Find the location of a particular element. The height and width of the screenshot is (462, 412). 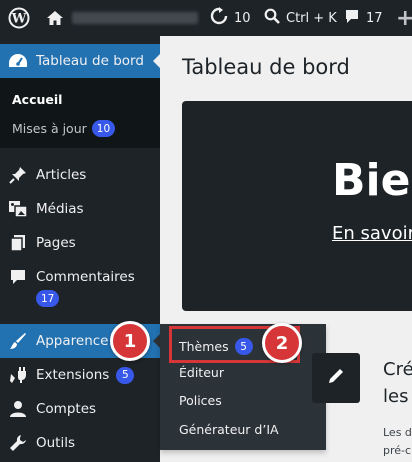

media-icon is located at coordinates (18, 209).